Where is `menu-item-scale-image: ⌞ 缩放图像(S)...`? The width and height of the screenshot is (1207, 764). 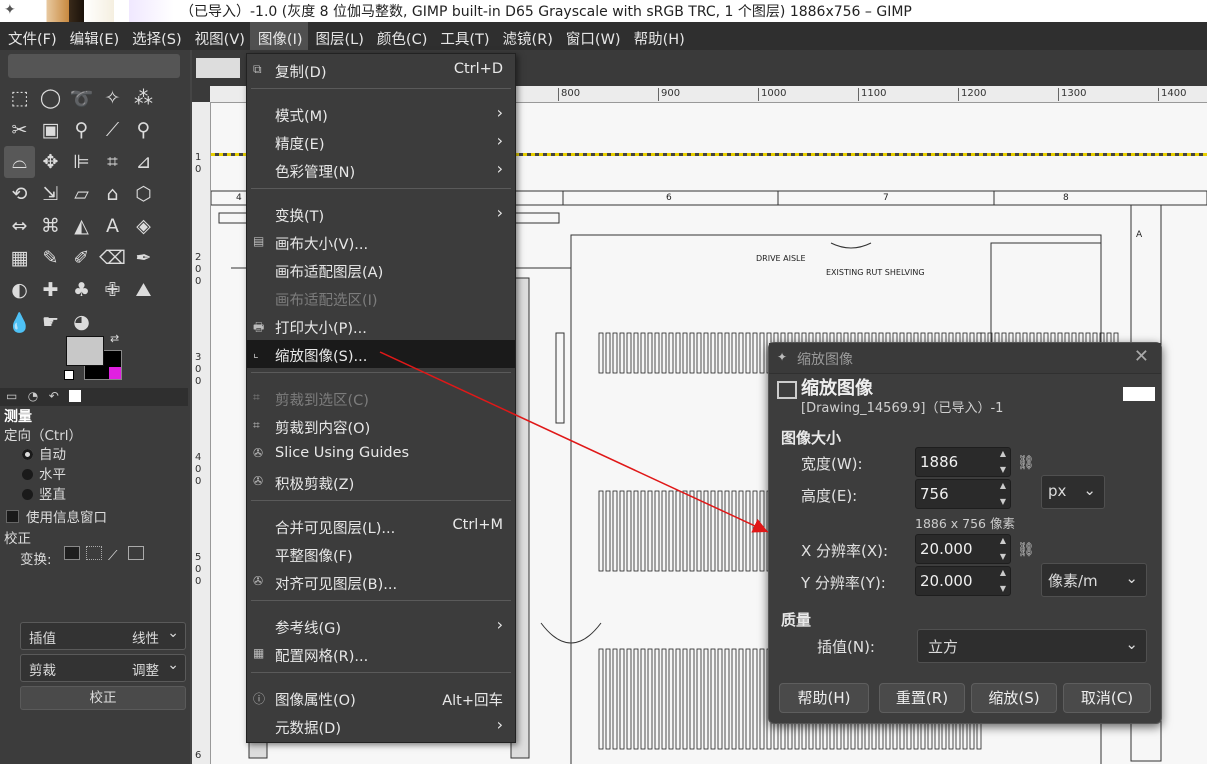
menu-item-scale-image: ⌞ 缩放图像(S)... is located at coordinates (381, 354).